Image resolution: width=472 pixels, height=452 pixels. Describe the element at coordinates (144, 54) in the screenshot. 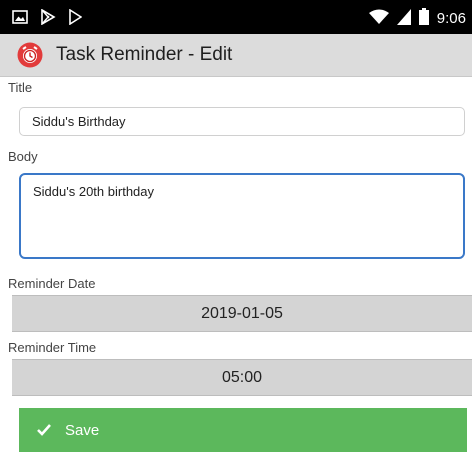

I see `page-title: Task Reminder - Edit` at that location.